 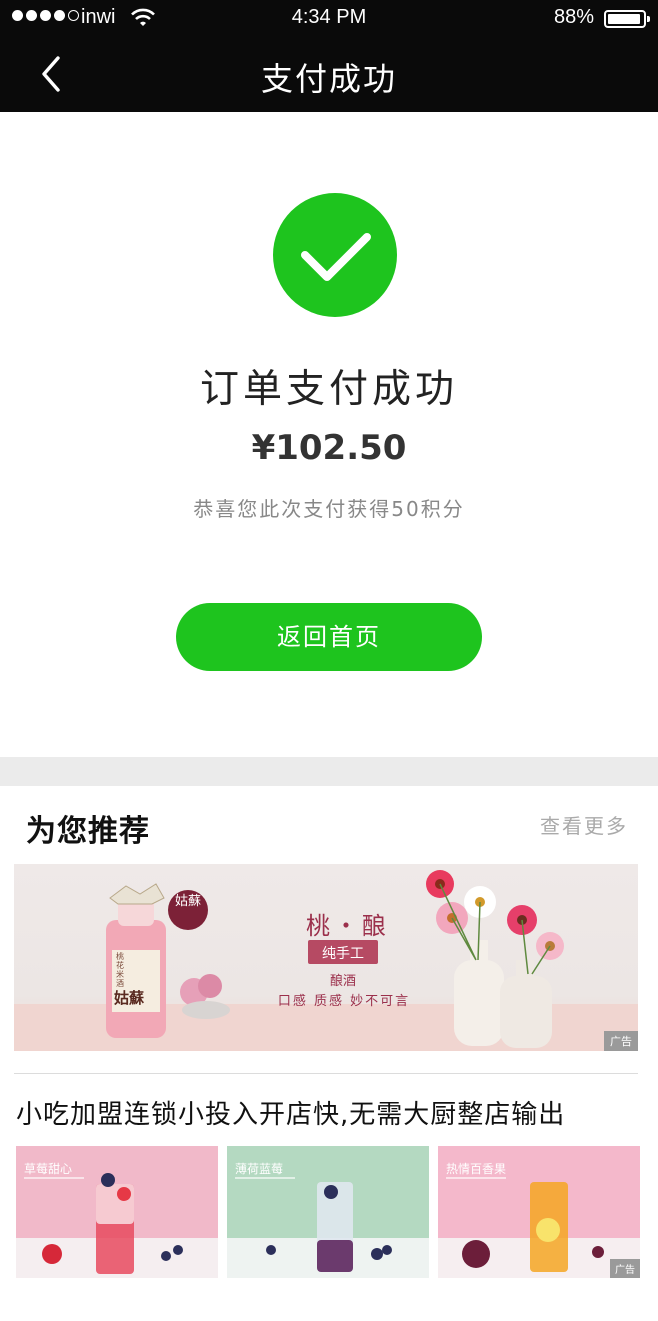 I want to click on thumbnail-passionfruit: 热情百香果 广告, so click(x=539, y=1212).